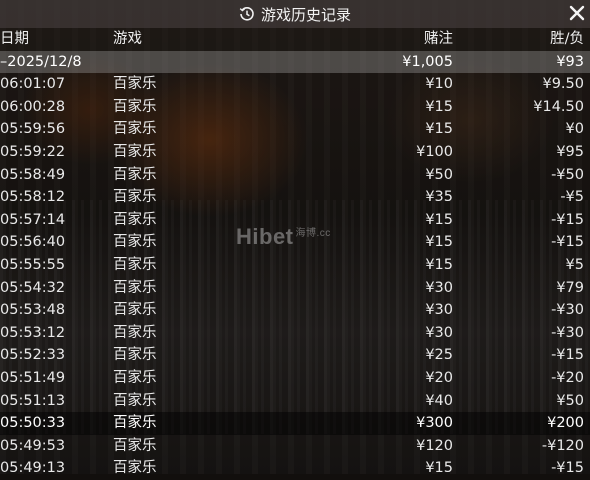 This screenshot has width=590, height=480. I want to click on table-row: 05:49:13 百家乐 ¥15 -¥15, so click(295, 468).